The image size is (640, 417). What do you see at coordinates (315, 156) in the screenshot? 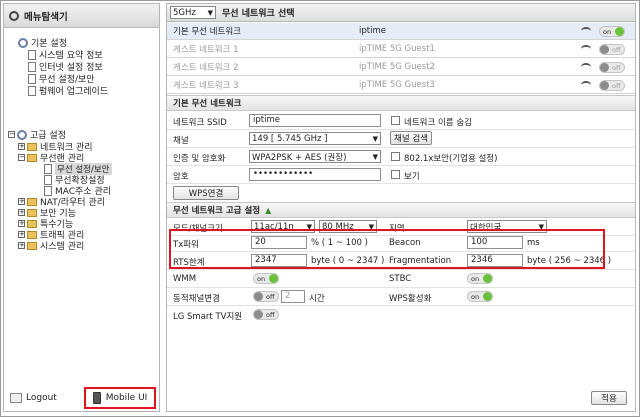
I see `auth-select: WPA2PSK + AES (권장) ▼` at bounding box center [315, 156].